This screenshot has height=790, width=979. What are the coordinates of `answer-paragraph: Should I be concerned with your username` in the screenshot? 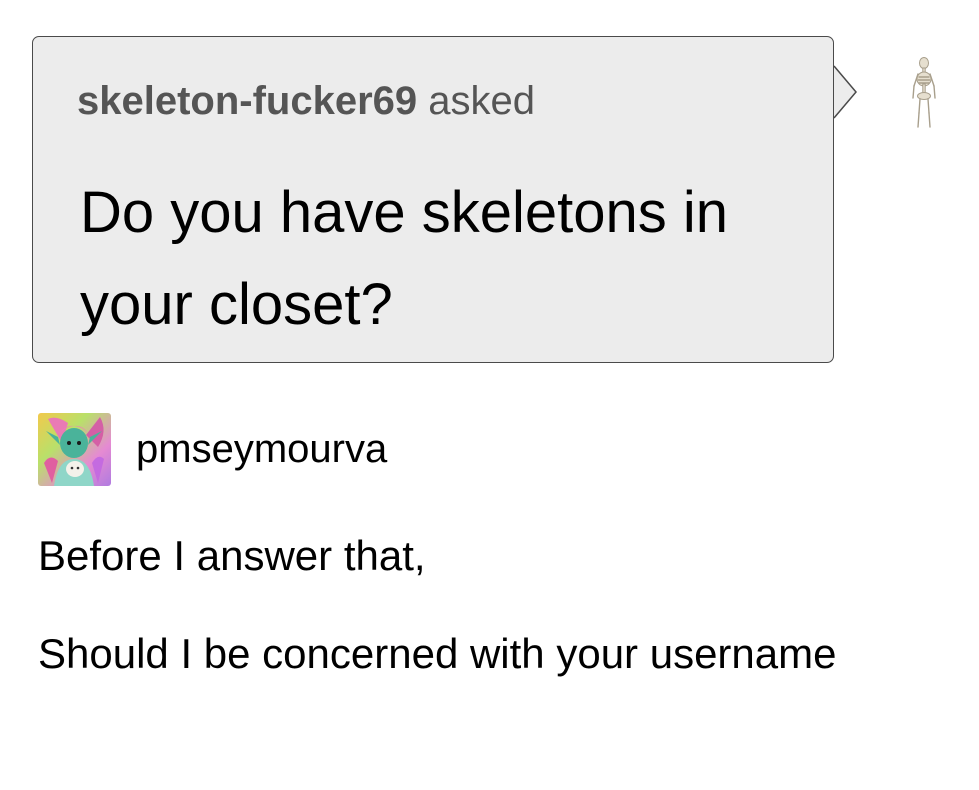 It's located at (437, 653).